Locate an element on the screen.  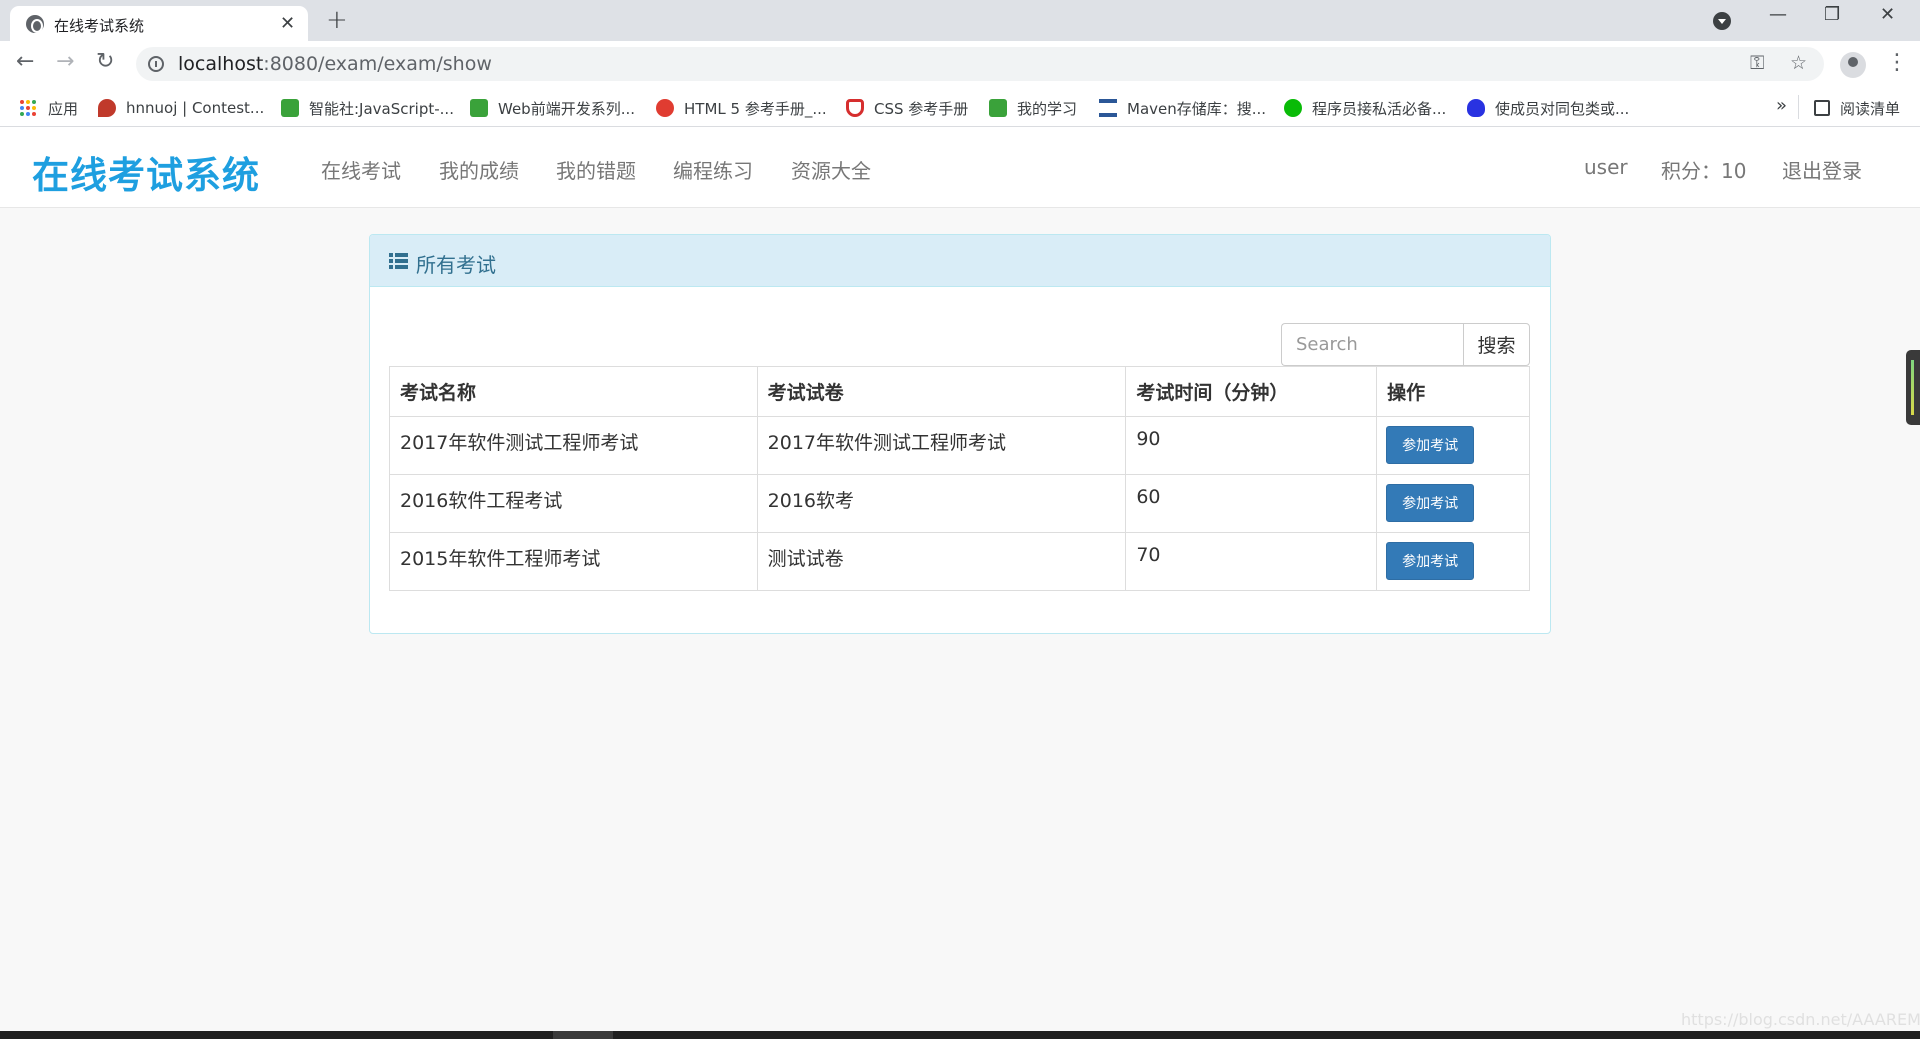
nav-my-scores: 我的成绩 is located at coordinates (479, 169).